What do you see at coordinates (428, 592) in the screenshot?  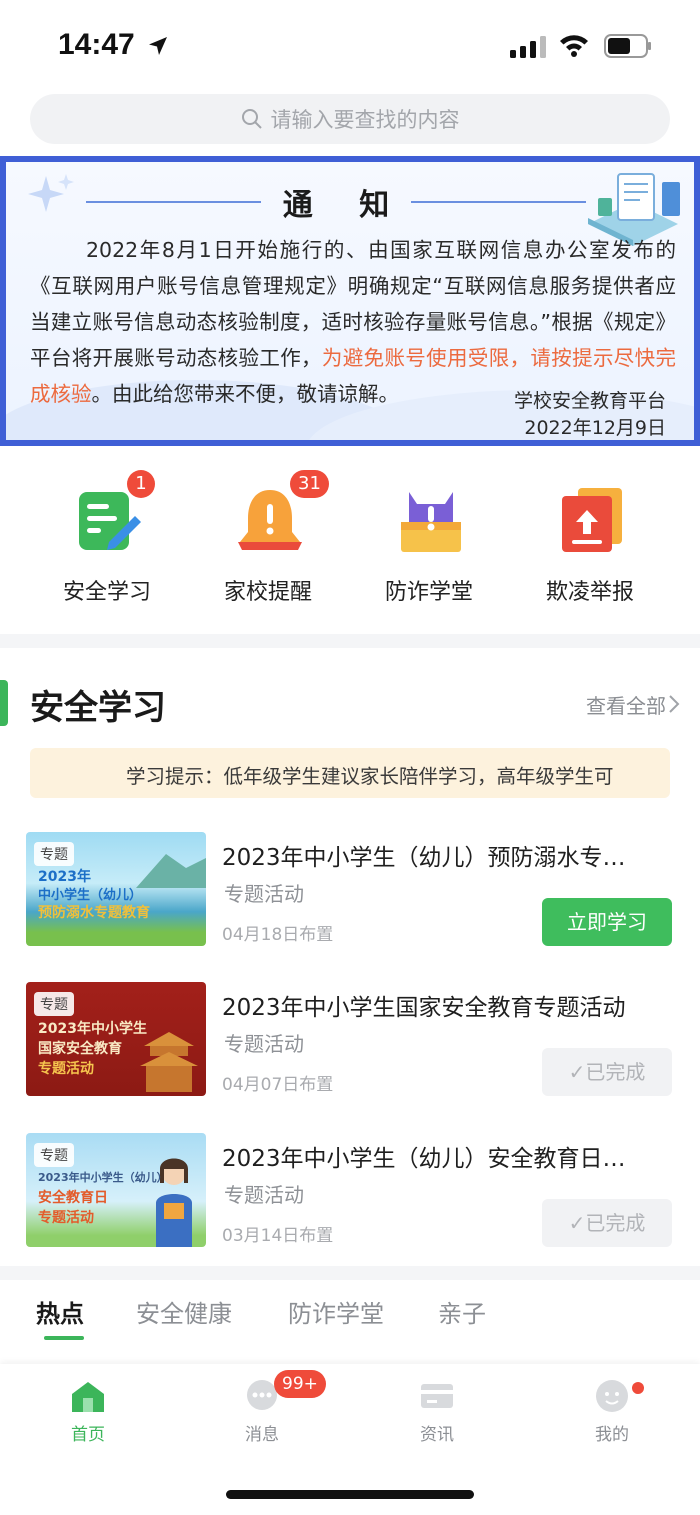 I see `entry-label: 防诈学堂` at bounding box center [428, 592].